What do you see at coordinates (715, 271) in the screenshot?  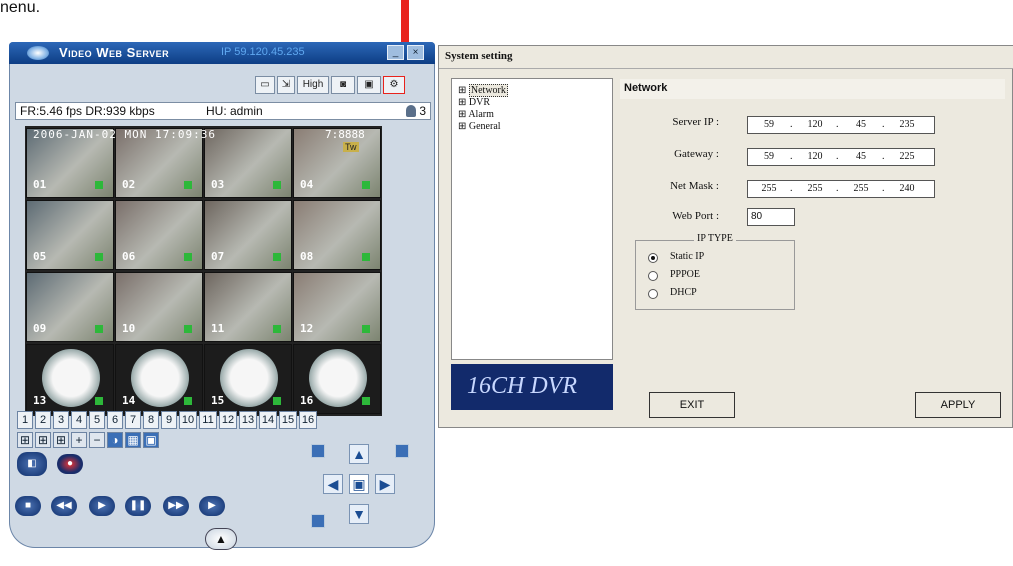 I see `ip-type-group: IP TYPE Static IP PPPOE DHCP` at bounding box center [715, 271].